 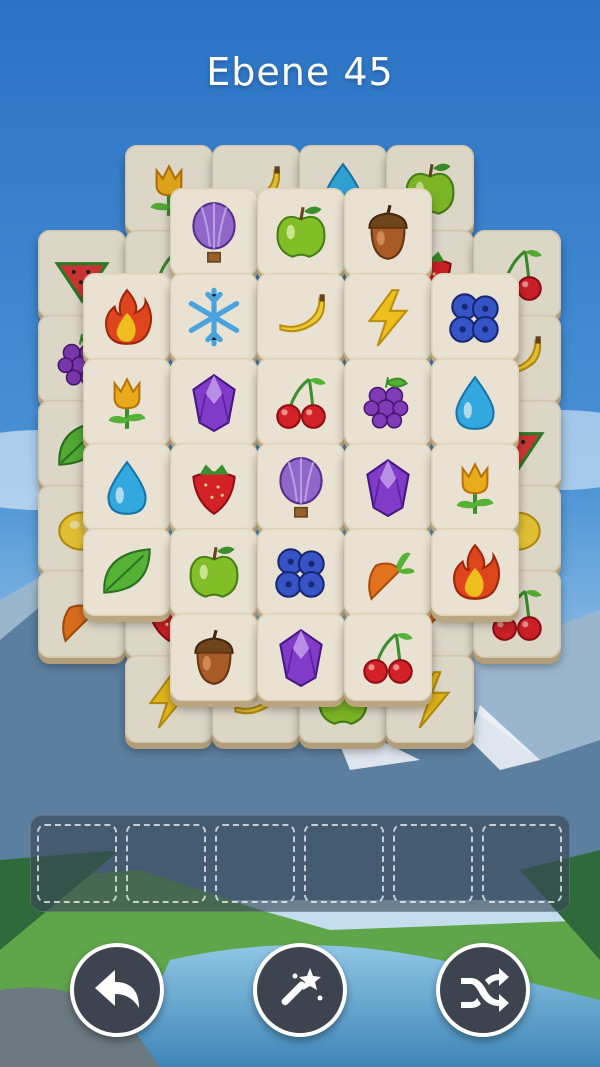 I want to click on shuffle-icon, so click(x=485, y=990).